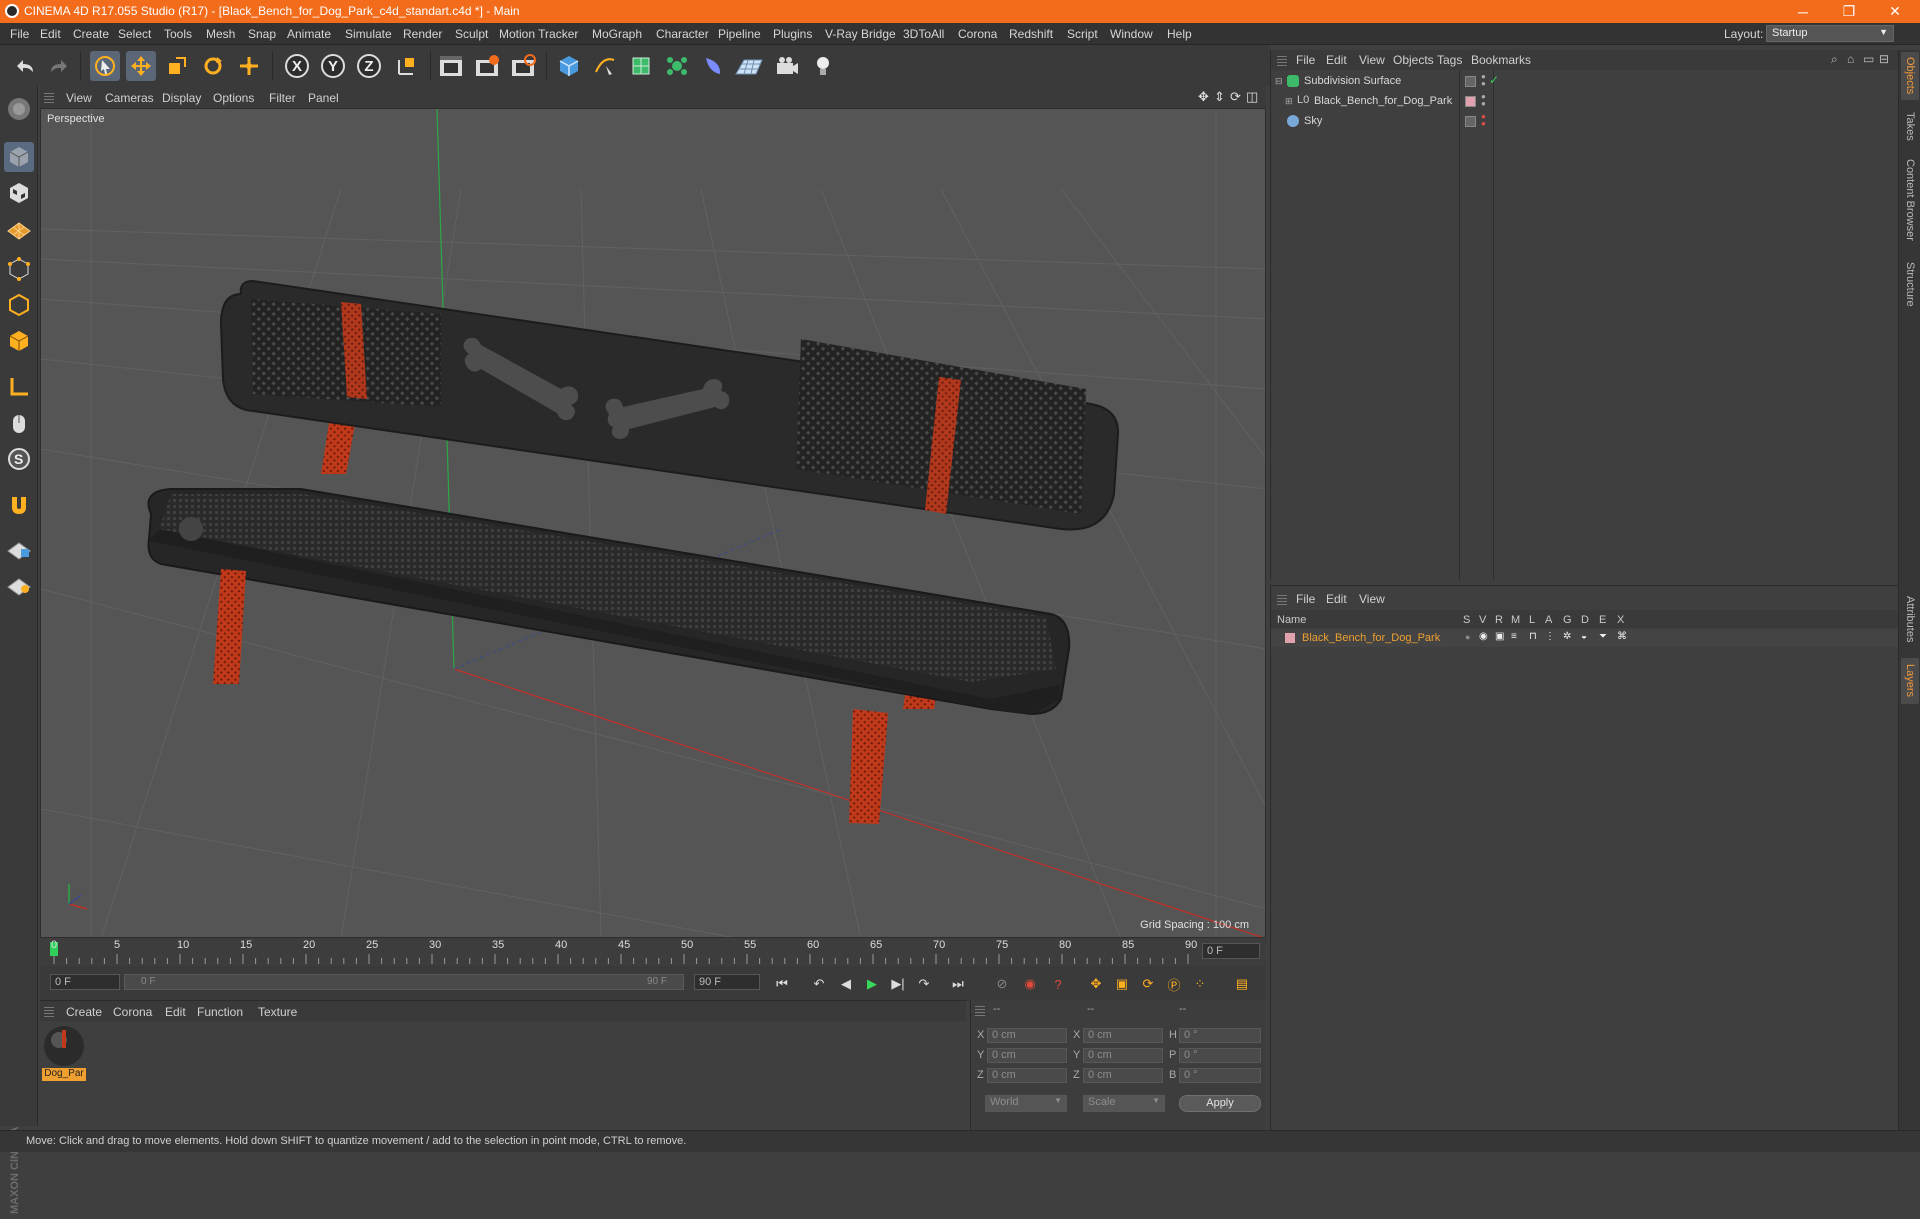 This screenshot has height=1219, width=1920. I want to click on magnet-tool-button, so click(19, 505).